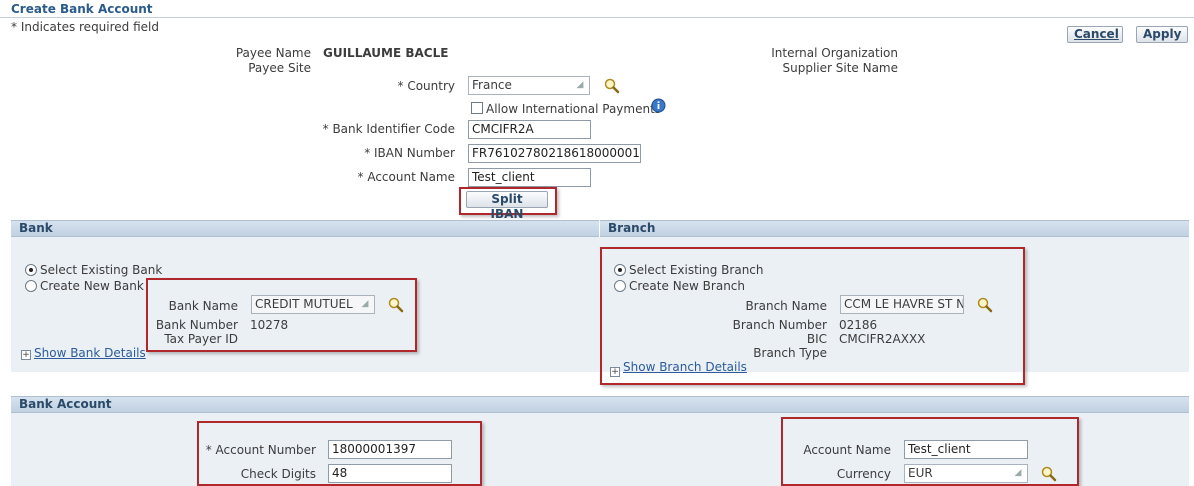 Image resolution: width=1194 pixels, height=486 pixels. Describe the element at coordinates (260, 450) in the screenshot. I see `bank-account-number-label: * Account Number` at that location.